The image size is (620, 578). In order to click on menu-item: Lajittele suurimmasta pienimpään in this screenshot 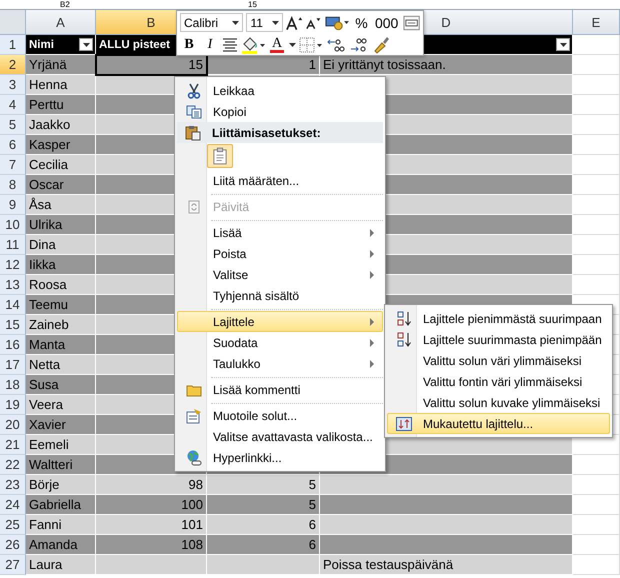, I will do `click(498, 339)`.